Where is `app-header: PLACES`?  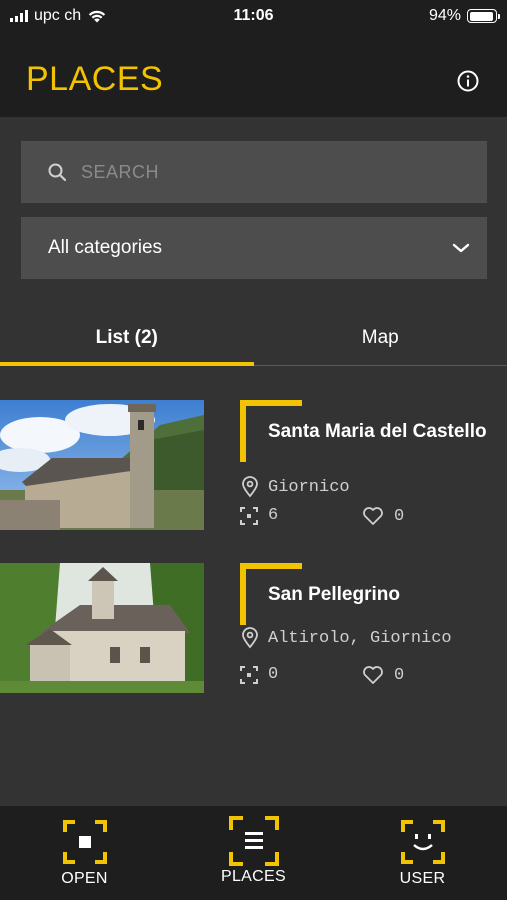 app-header: PLACES is located at coordinates (253, 74).